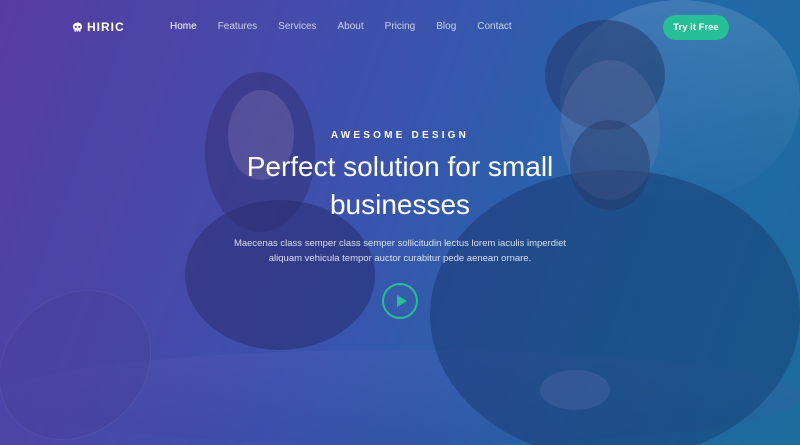 The image size is (800, 445). I want to click on nav-item-about: About, so click(351, 26).